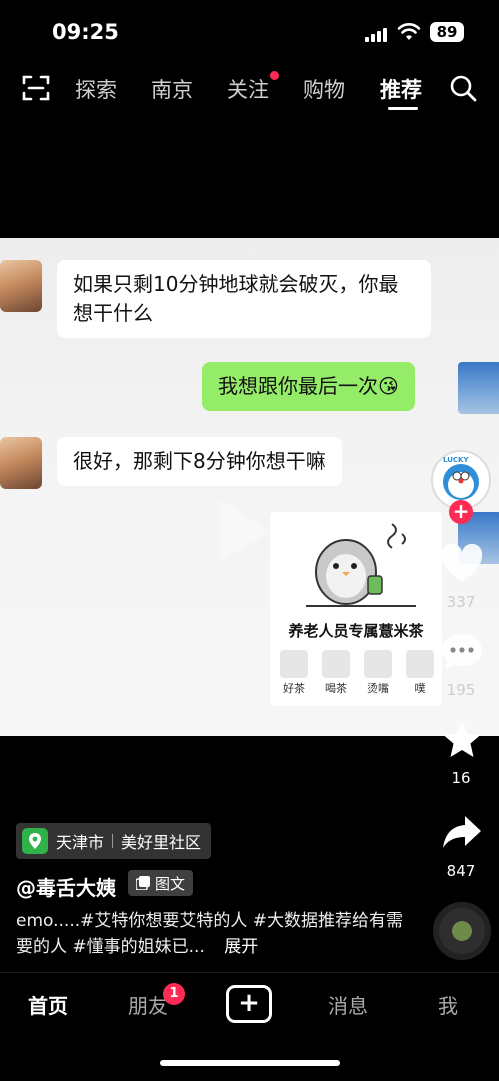 The image size is (499, 1081). What do you see at coordinates (248, 89) in the screenshot?
I see `tab-following: 关注` at bounding box center [248, 89].